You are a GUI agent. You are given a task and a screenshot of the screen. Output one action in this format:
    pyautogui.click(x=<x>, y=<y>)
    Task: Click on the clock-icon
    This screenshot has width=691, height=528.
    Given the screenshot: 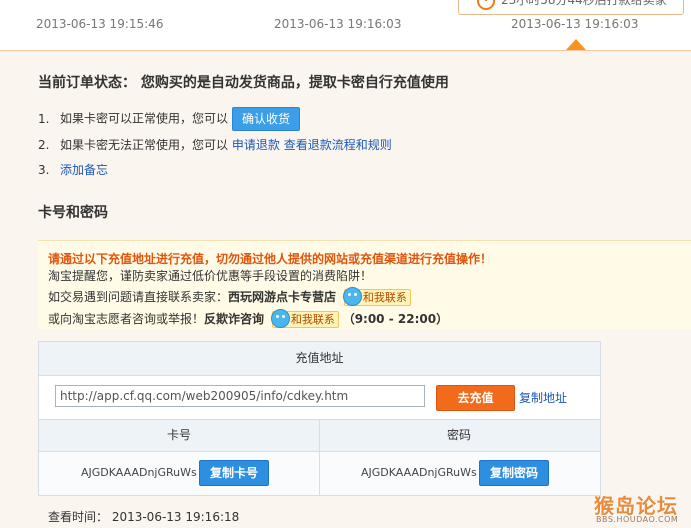 What is the action you would take?
    pyautogui.click(x=486, y=5)
    